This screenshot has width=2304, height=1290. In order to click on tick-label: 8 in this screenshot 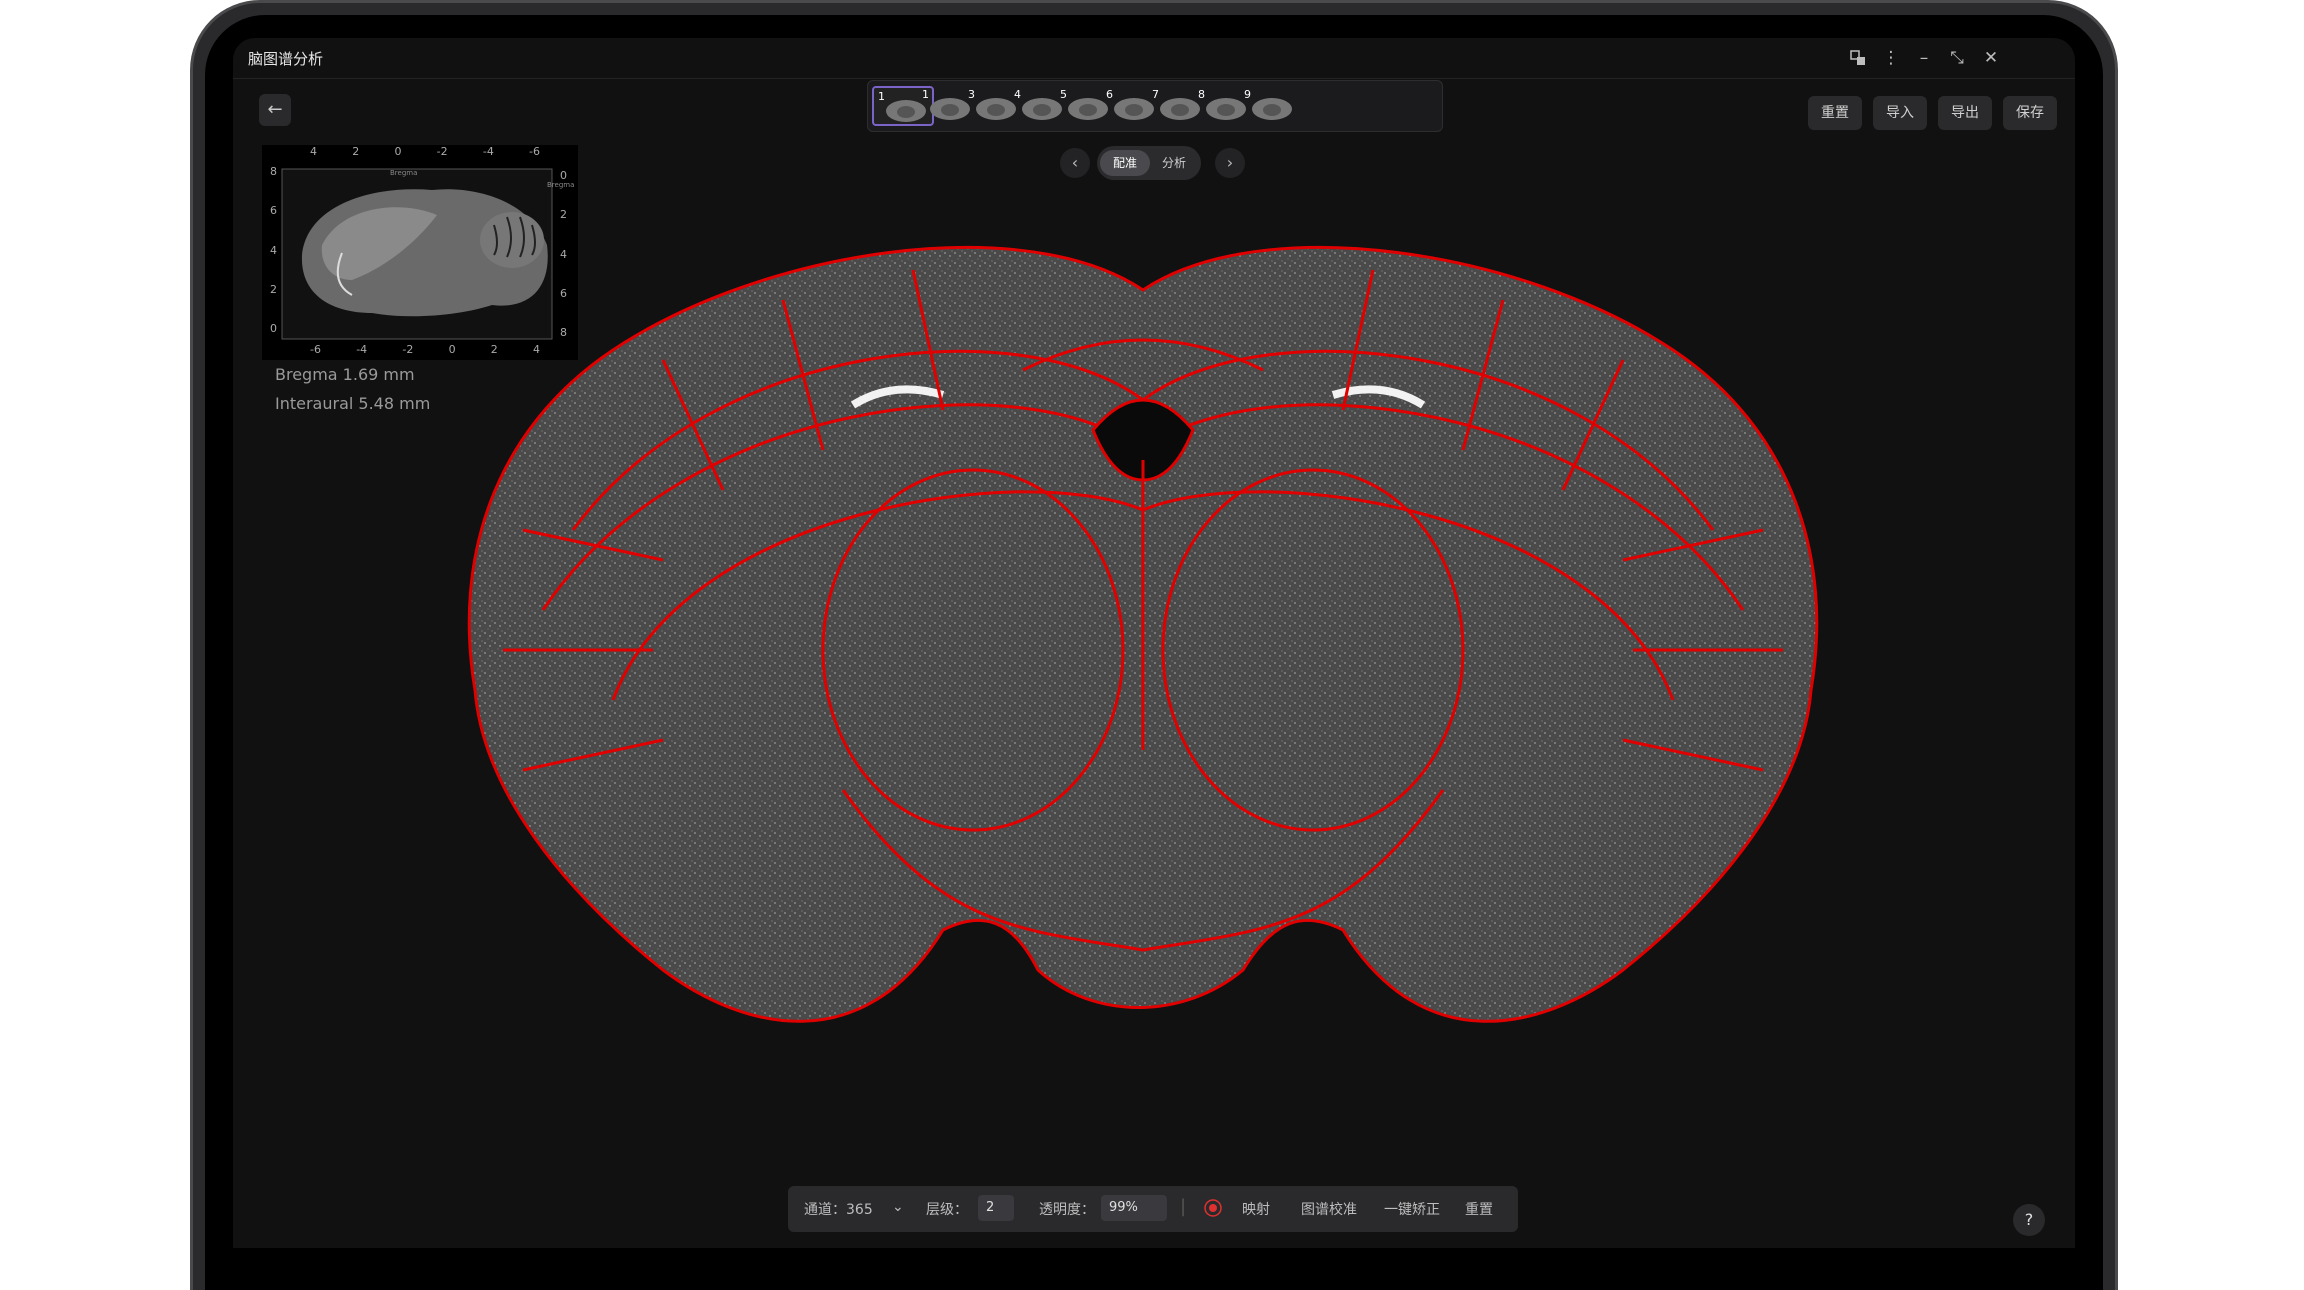, I will do `click(273, 171)`.